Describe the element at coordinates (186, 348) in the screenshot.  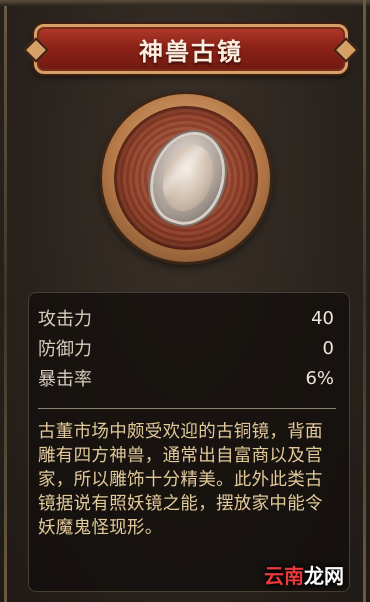
I see `stat-row-defense: 防御力 0` at that location.